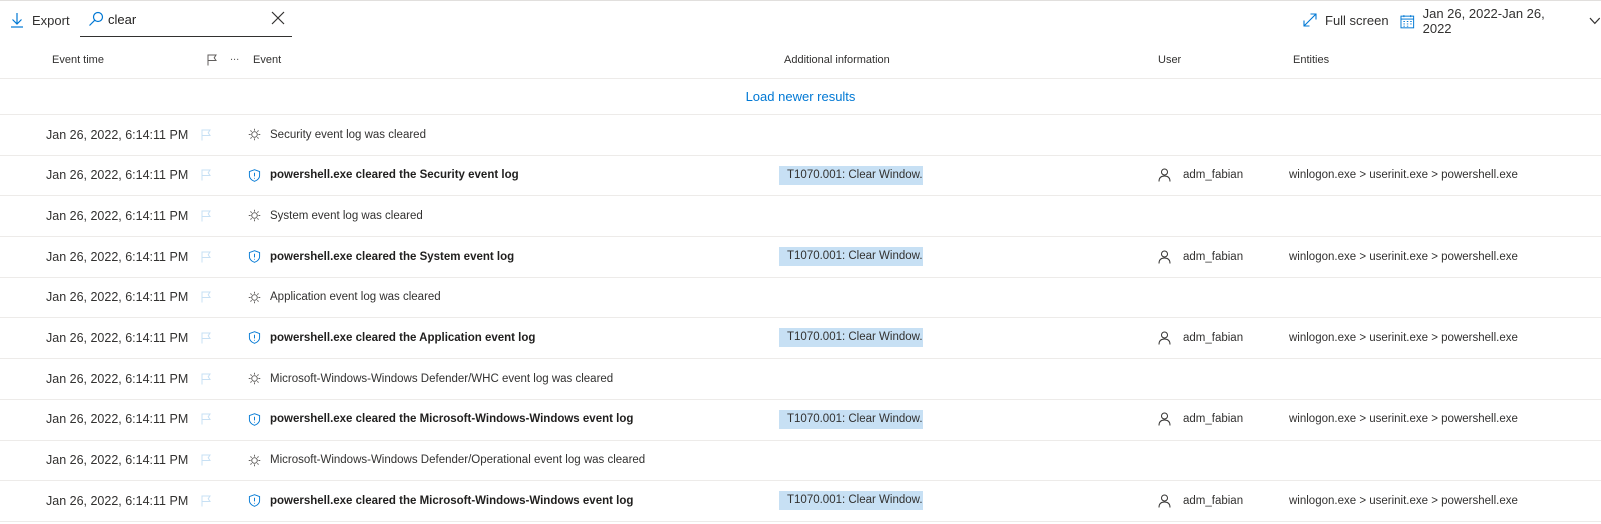  Describe the element at coordinates (837, 60) in the screenshot. I see `column-additional-info: Additional information` at that location.